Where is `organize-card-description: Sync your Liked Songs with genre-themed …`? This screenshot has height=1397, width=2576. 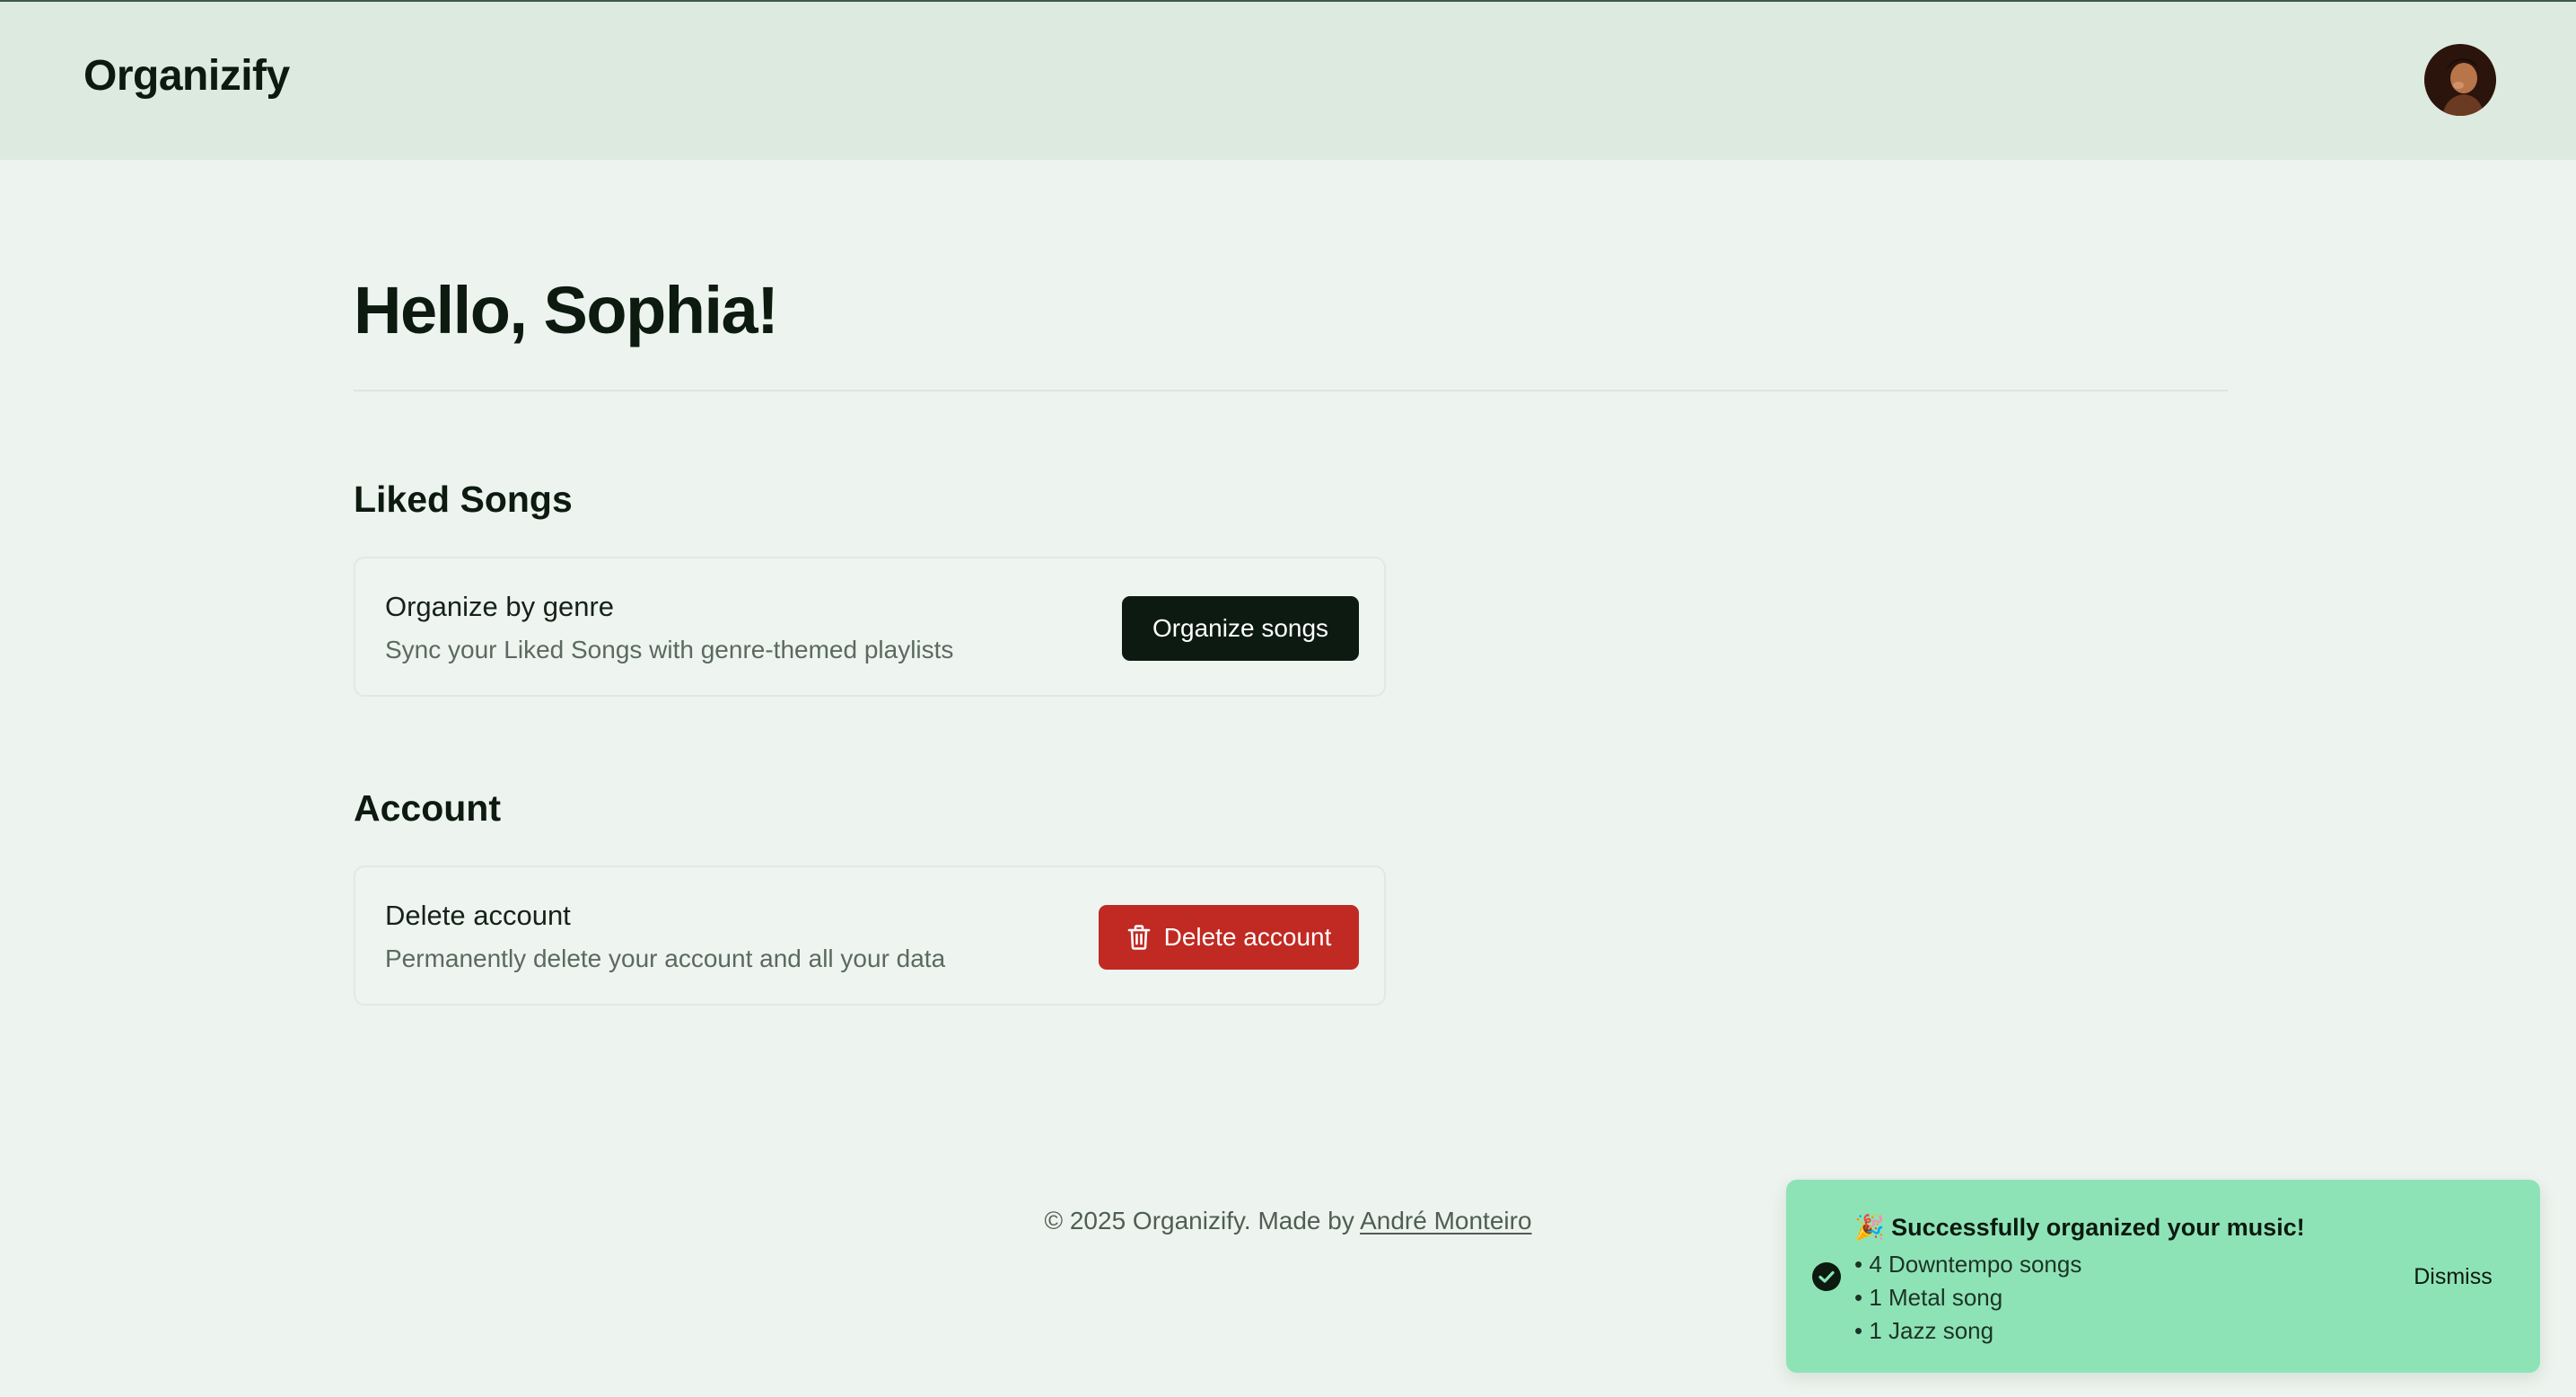
organize-card-description: Sync your Liked Songs with genre-themed … is located at coordinates (669, 649).